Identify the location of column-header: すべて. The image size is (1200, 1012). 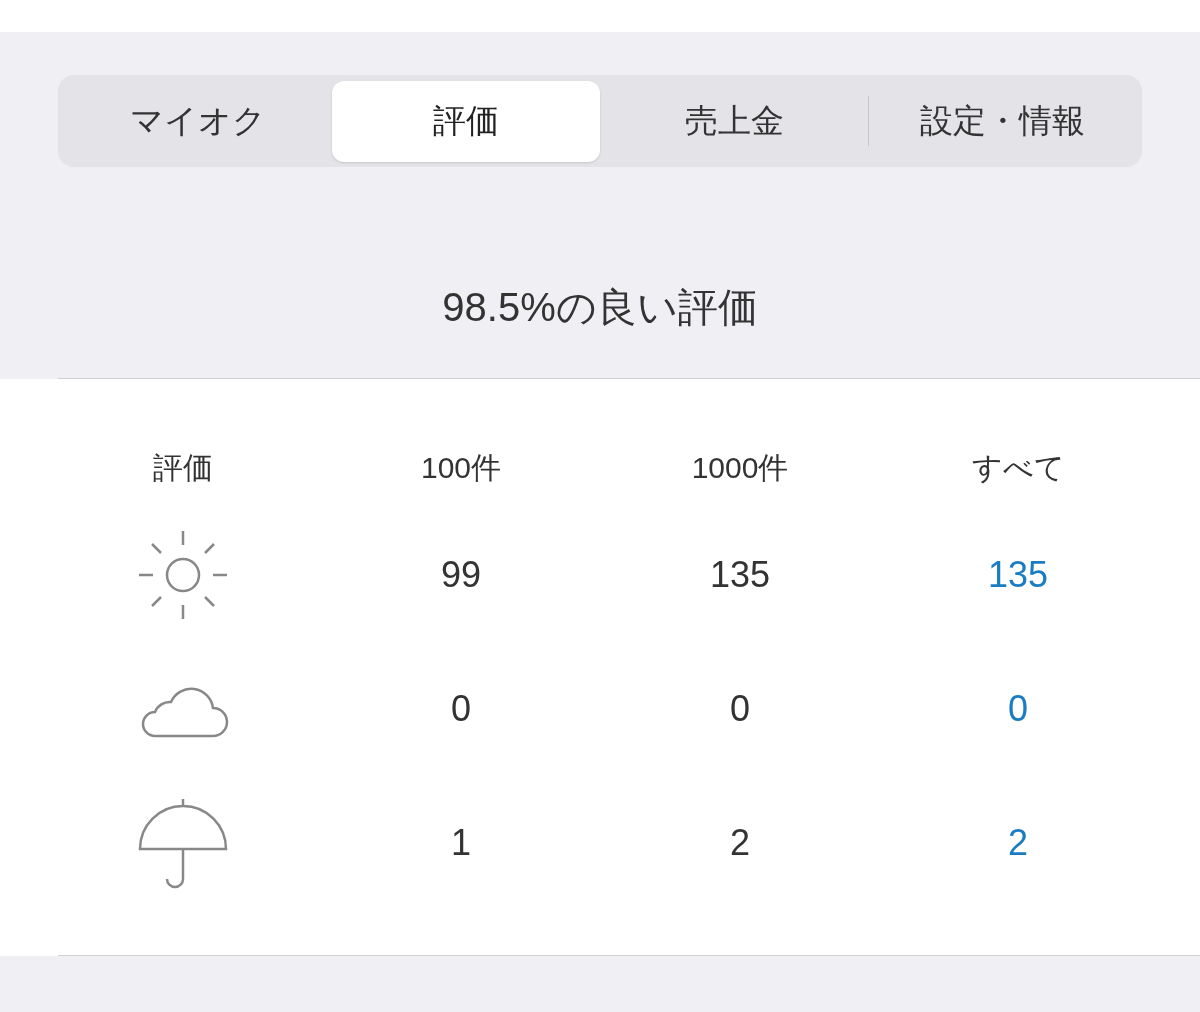
(1018, 467).